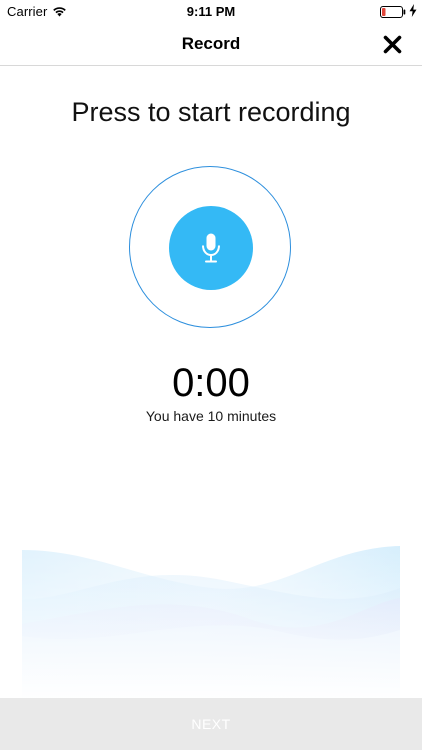  Describe the element at coordinates (211, 416) in the screenshot. I see `time-limit-text: You have 10 minutes` at that location.